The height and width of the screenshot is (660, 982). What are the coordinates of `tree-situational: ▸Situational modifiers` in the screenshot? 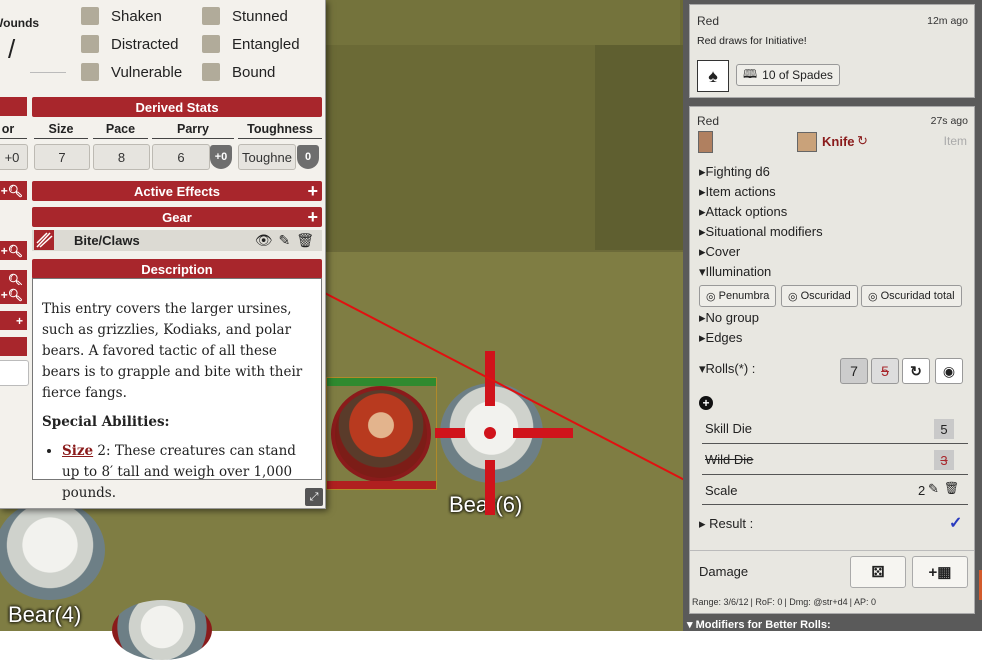 It's located at (761, 232).